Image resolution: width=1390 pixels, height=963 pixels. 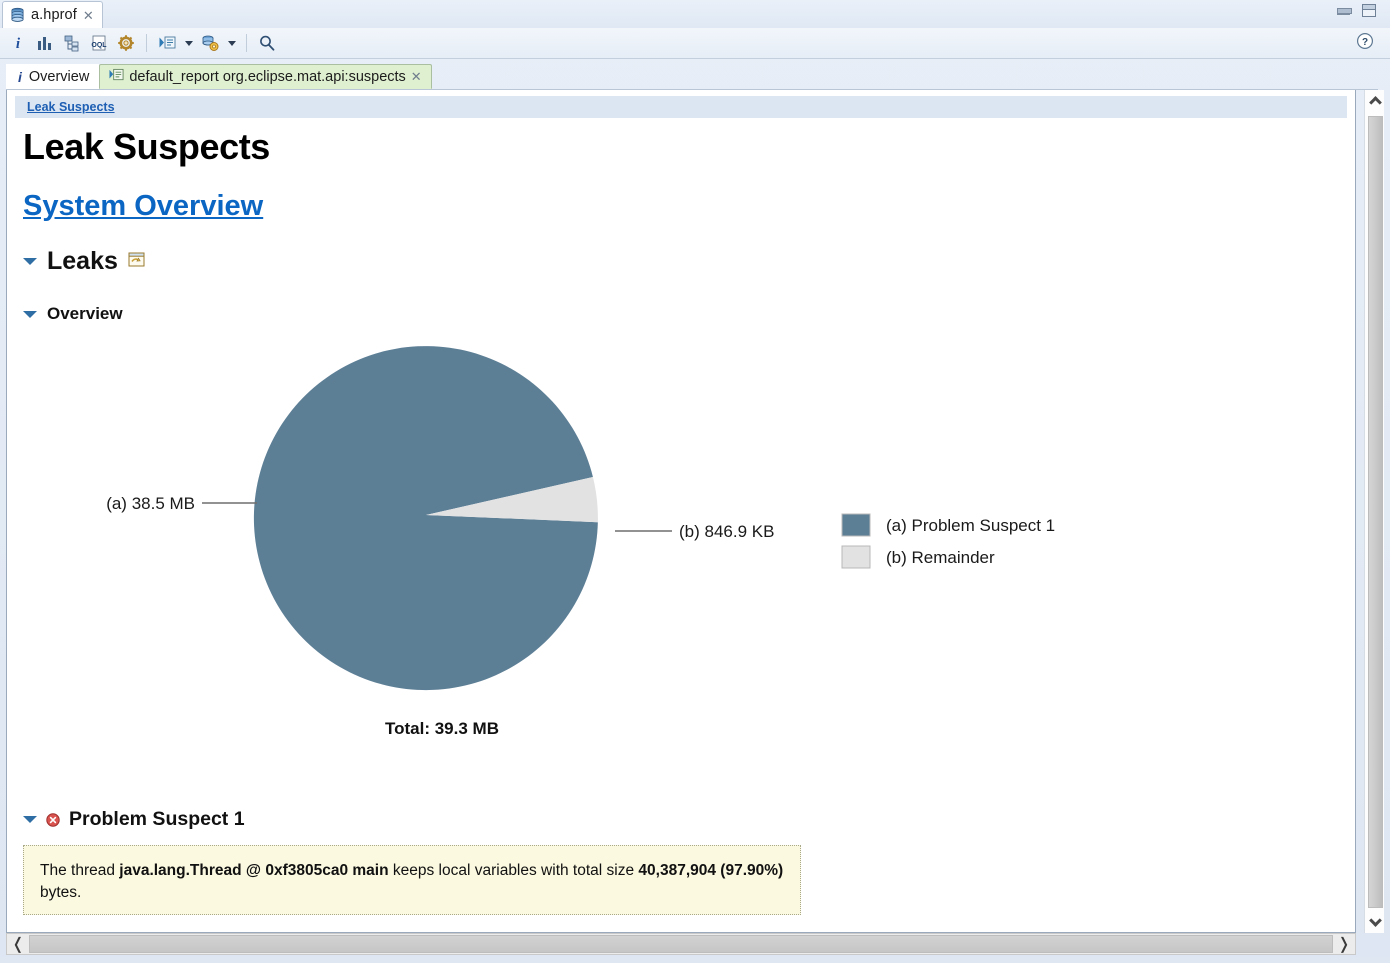 I want to click on chevron-right-icon: ❭, so click(x=1344, y=944).